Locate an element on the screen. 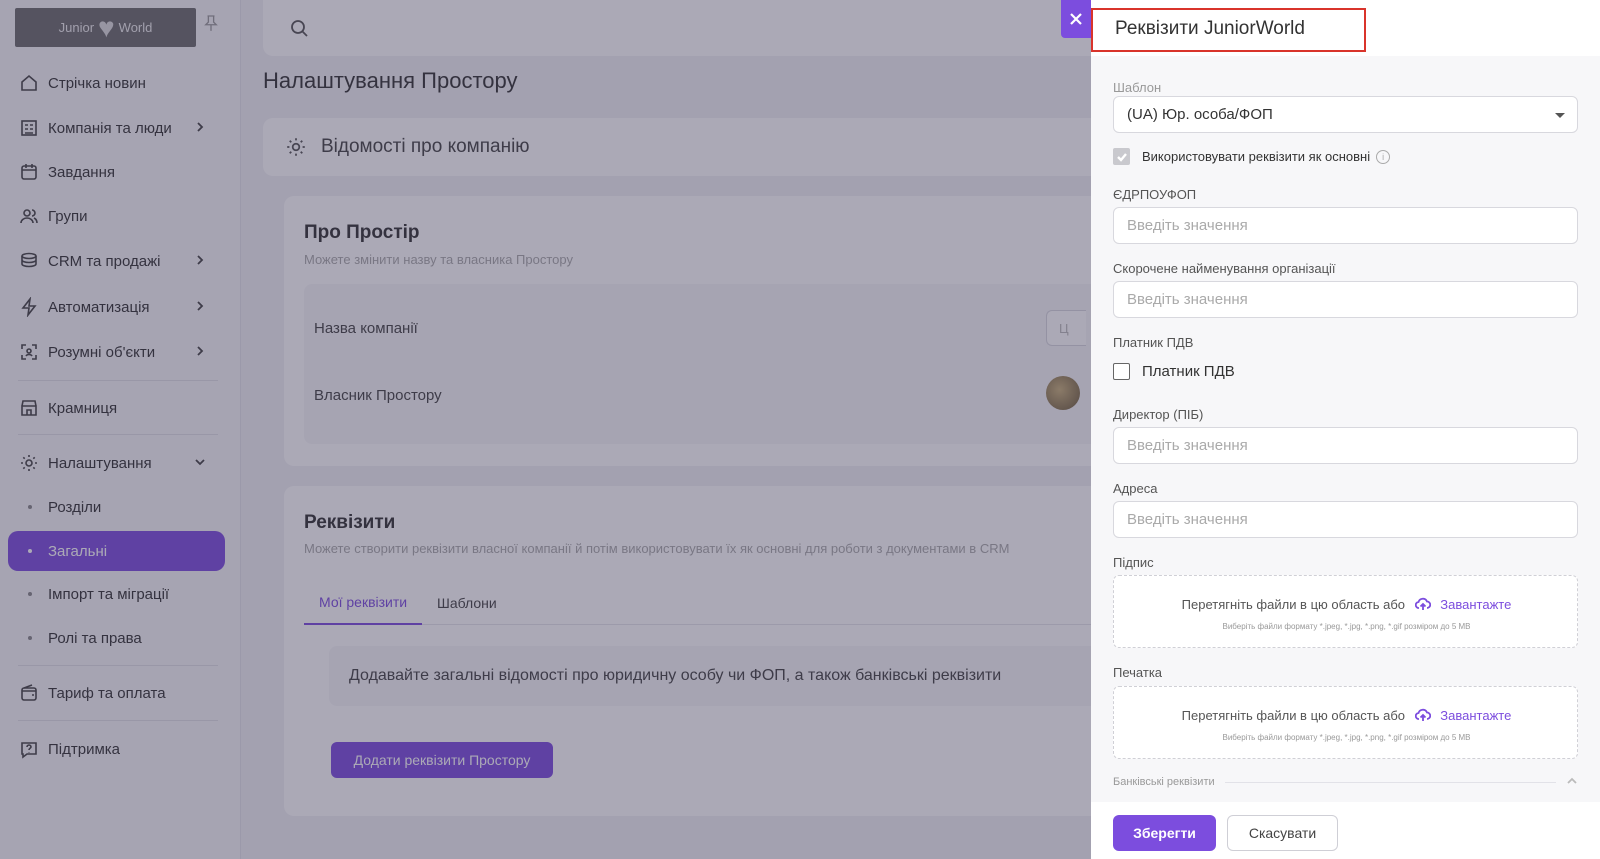  stamp-label: Печатка is located at coordinates (1138, 672).